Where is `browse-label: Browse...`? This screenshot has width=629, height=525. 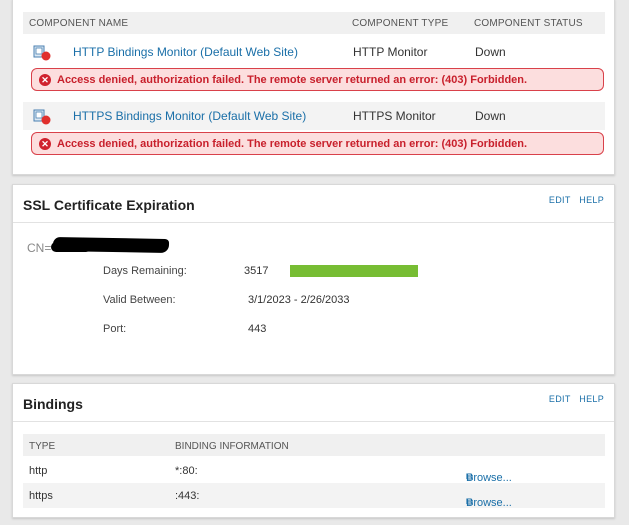 browse-label: Browse... is located at coordinates (489, 503).